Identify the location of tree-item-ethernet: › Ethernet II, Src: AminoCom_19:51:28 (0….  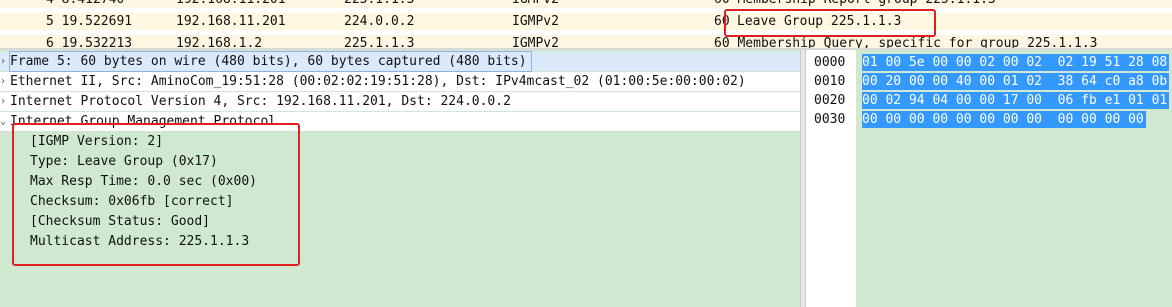
(400, 81).